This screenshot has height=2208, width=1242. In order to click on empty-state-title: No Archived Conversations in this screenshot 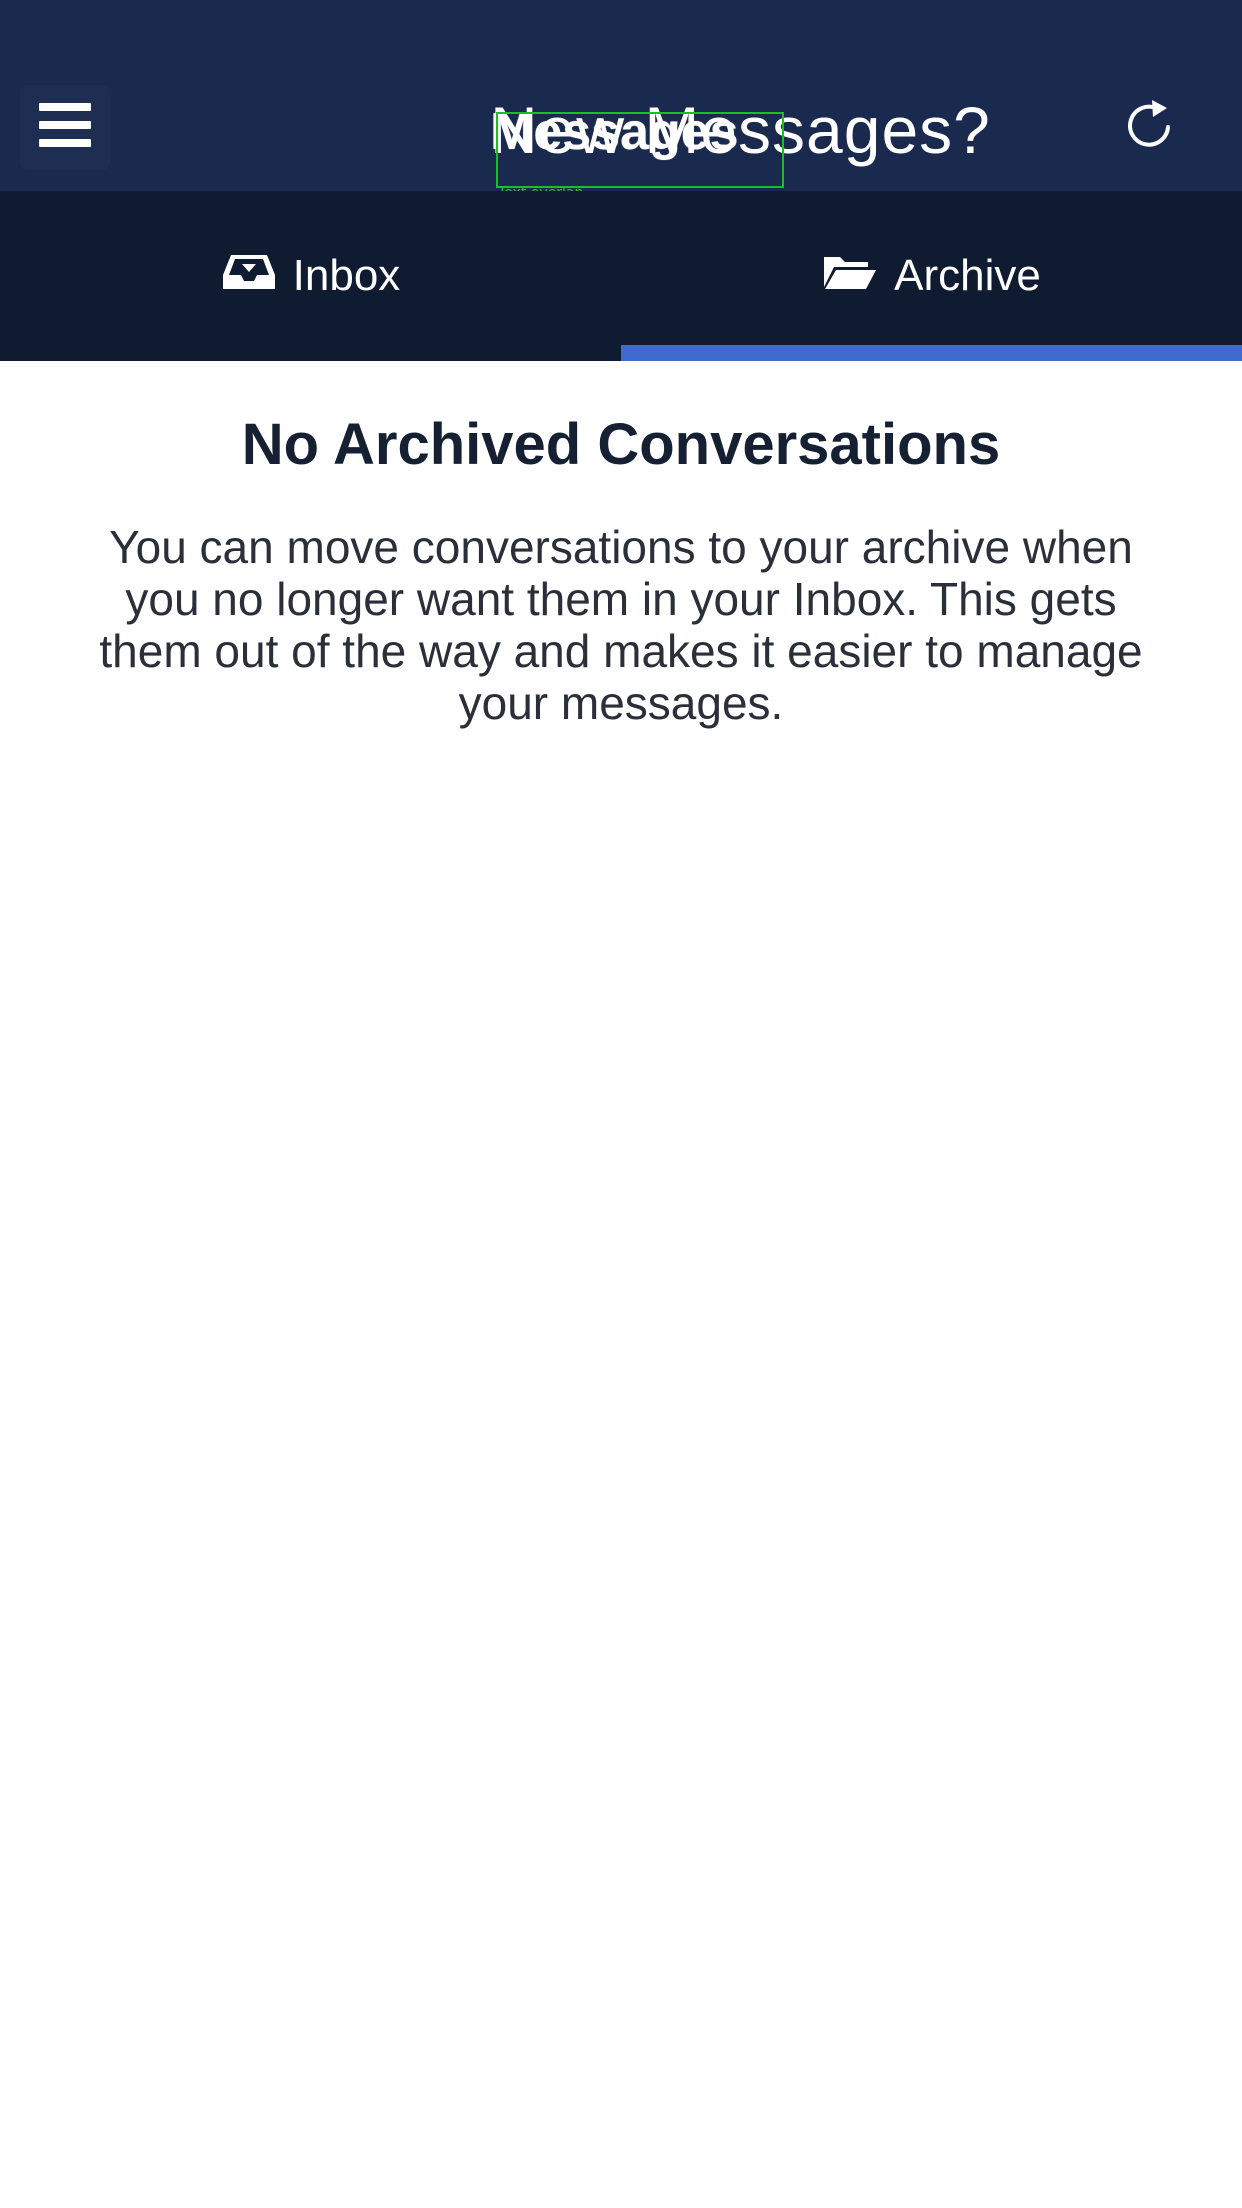, I will do `click(621, 444)`.